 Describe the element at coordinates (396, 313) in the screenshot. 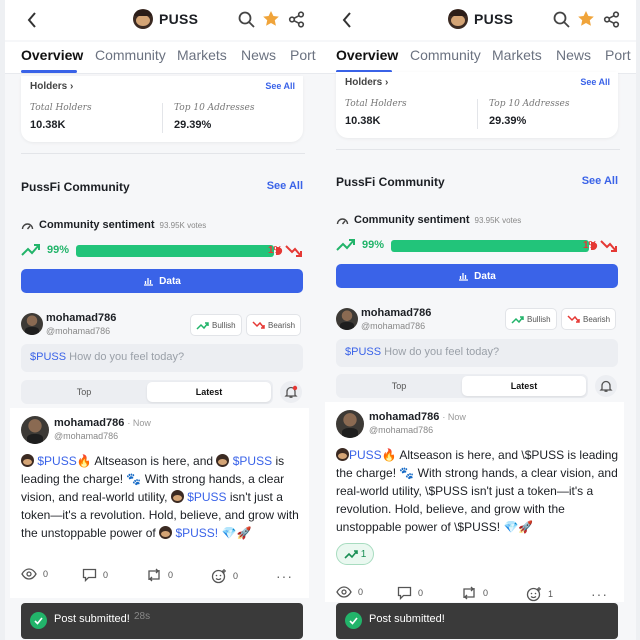

I see `composer-username: mohamad786` at that location.